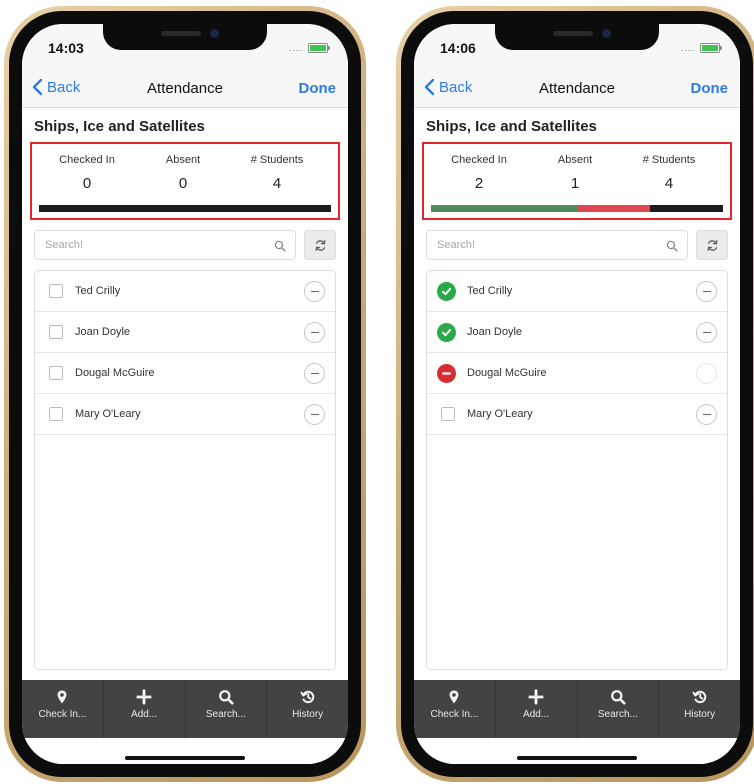  Describe the element at coordinates (479, 173) in the screenshot. I see `checked-in-stat: Checked In 2` at that location.